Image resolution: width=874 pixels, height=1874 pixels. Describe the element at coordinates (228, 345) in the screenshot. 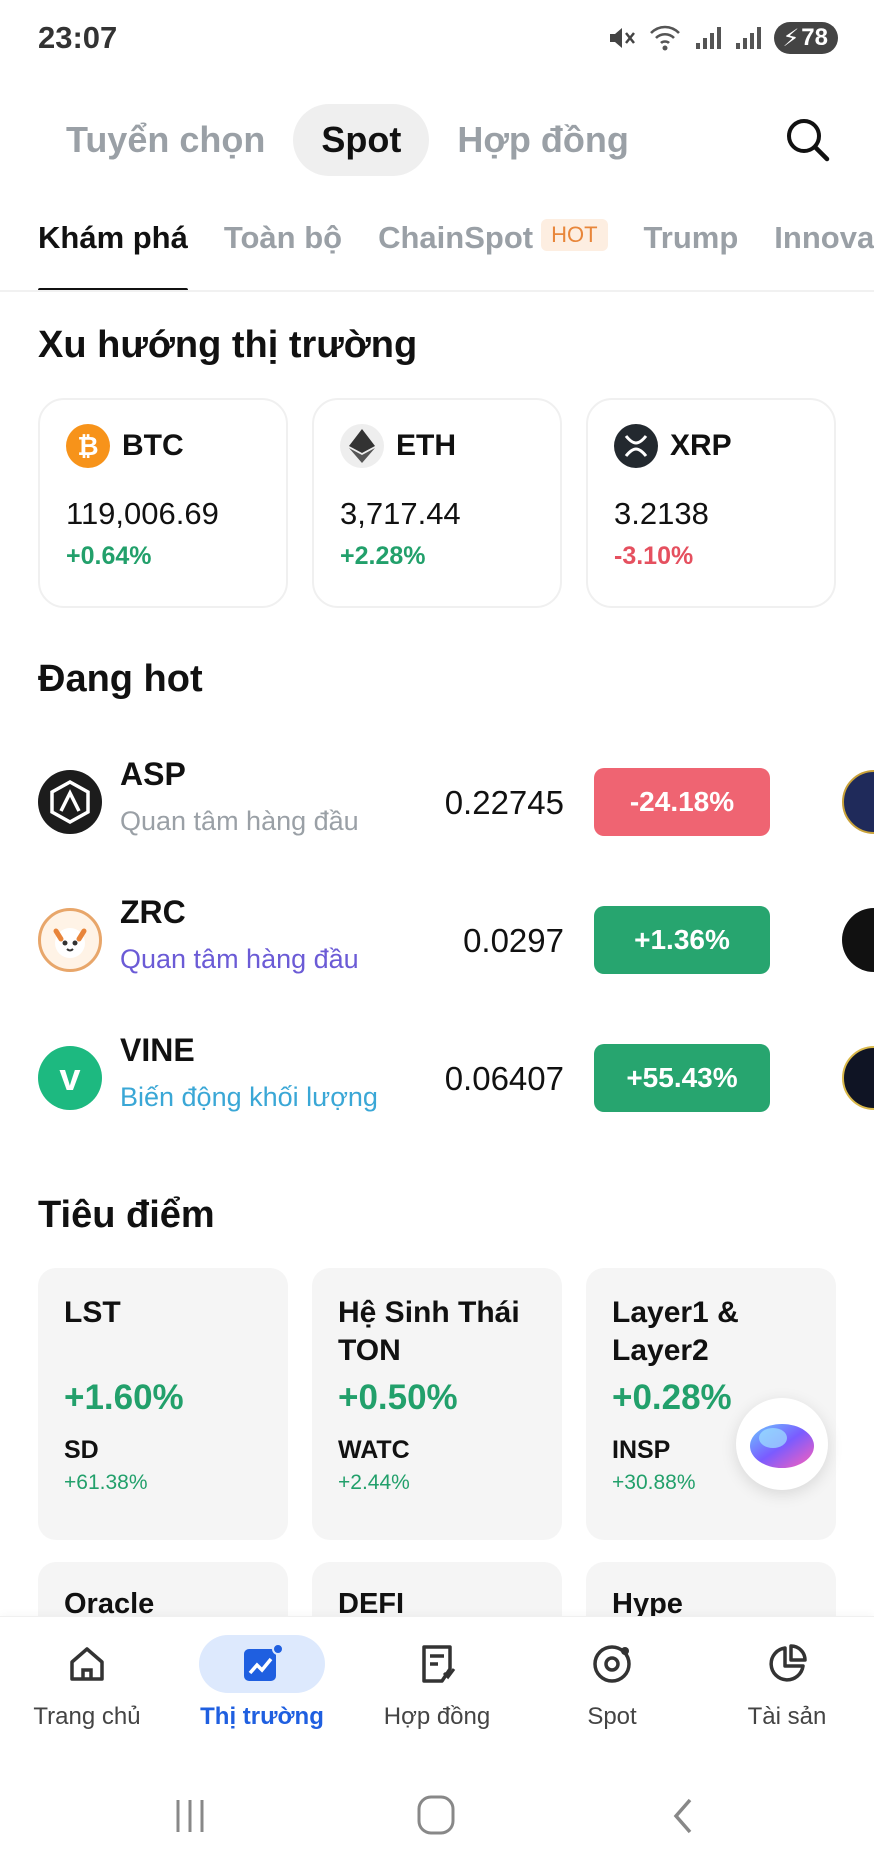

I see `section-title-trend: Xu hướng thị trường` at that location.